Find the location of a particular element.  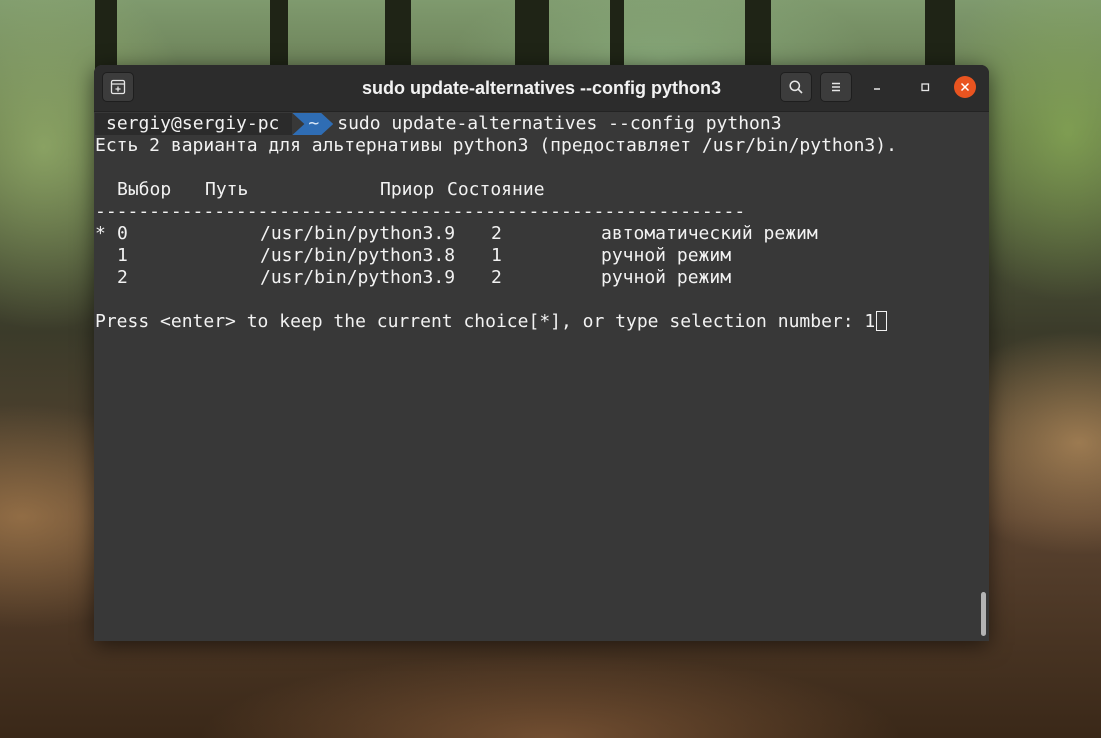

scrollbar-thumb is located at coordinates (983, 614).